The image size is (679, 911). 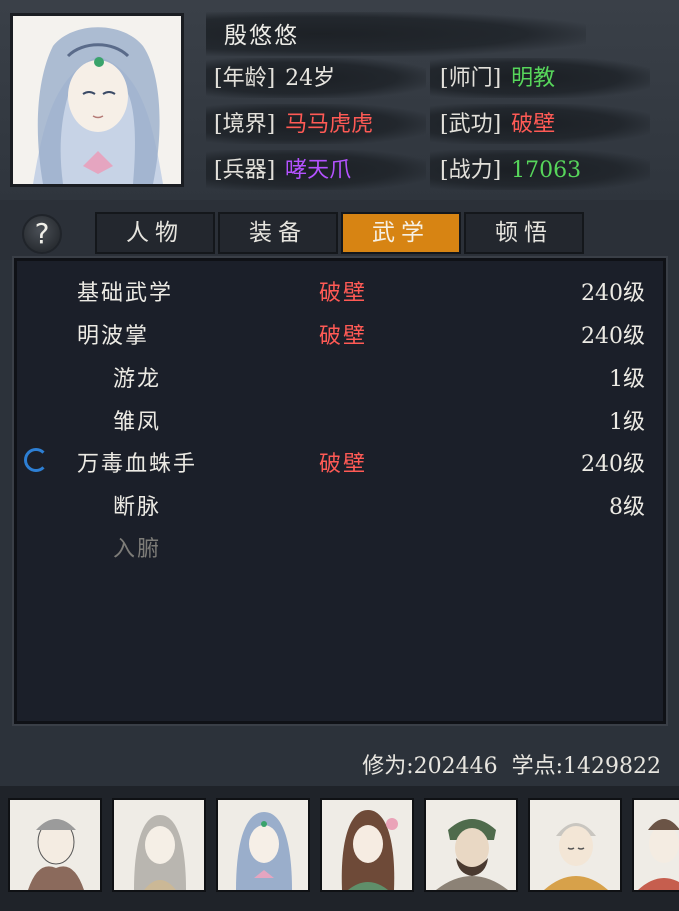 What do you see at coordinates (430, 766) in the screenshot?
I see `cultivation-value: 修为:202446` at bounding box center [430, 766].